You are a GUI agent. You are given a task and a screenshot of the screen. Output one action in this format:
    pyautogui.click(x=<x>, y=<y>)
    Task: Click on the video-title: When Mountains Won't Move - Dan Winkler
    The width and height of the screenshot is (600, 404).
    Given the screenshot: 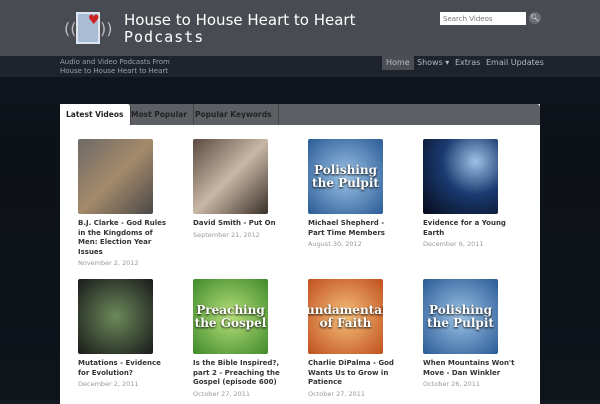 What is the action you would take?
    pyautogui.click(x=470, y=368)
    